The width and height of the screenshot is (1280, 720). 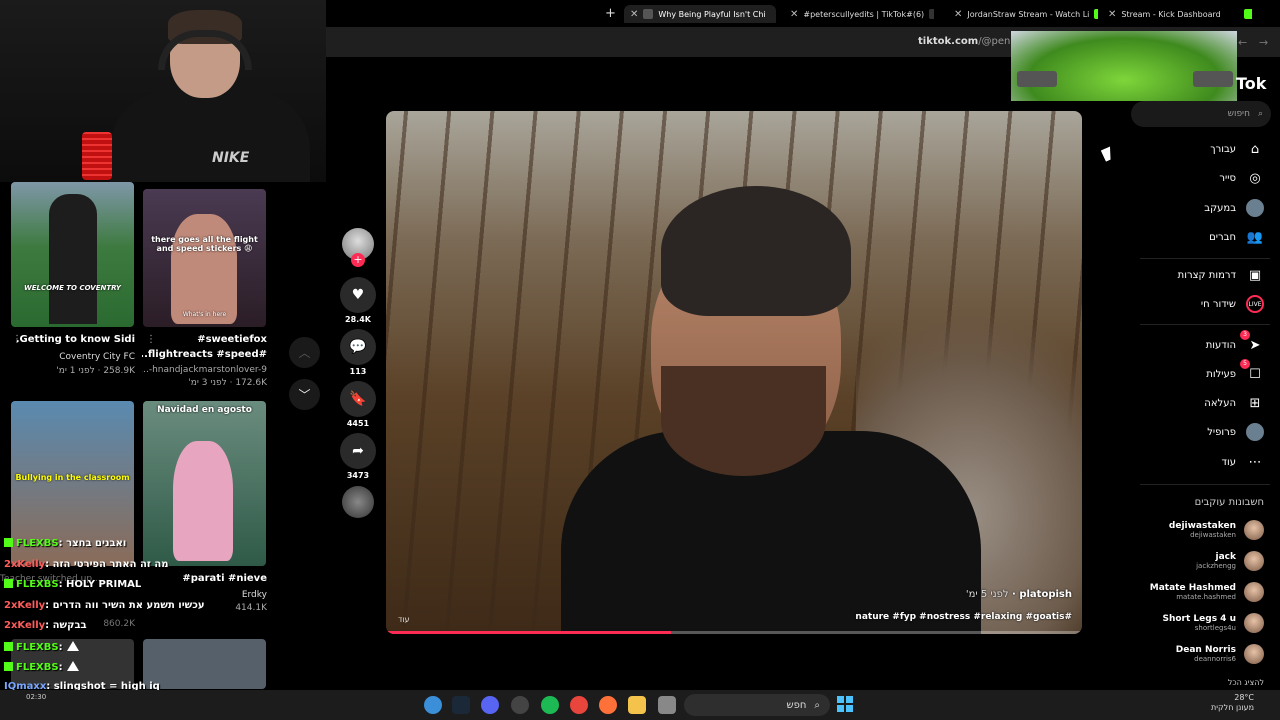 I want to click on chat-text: : מה זה האתר הפירטי הזה, so click(x=107, y=564).